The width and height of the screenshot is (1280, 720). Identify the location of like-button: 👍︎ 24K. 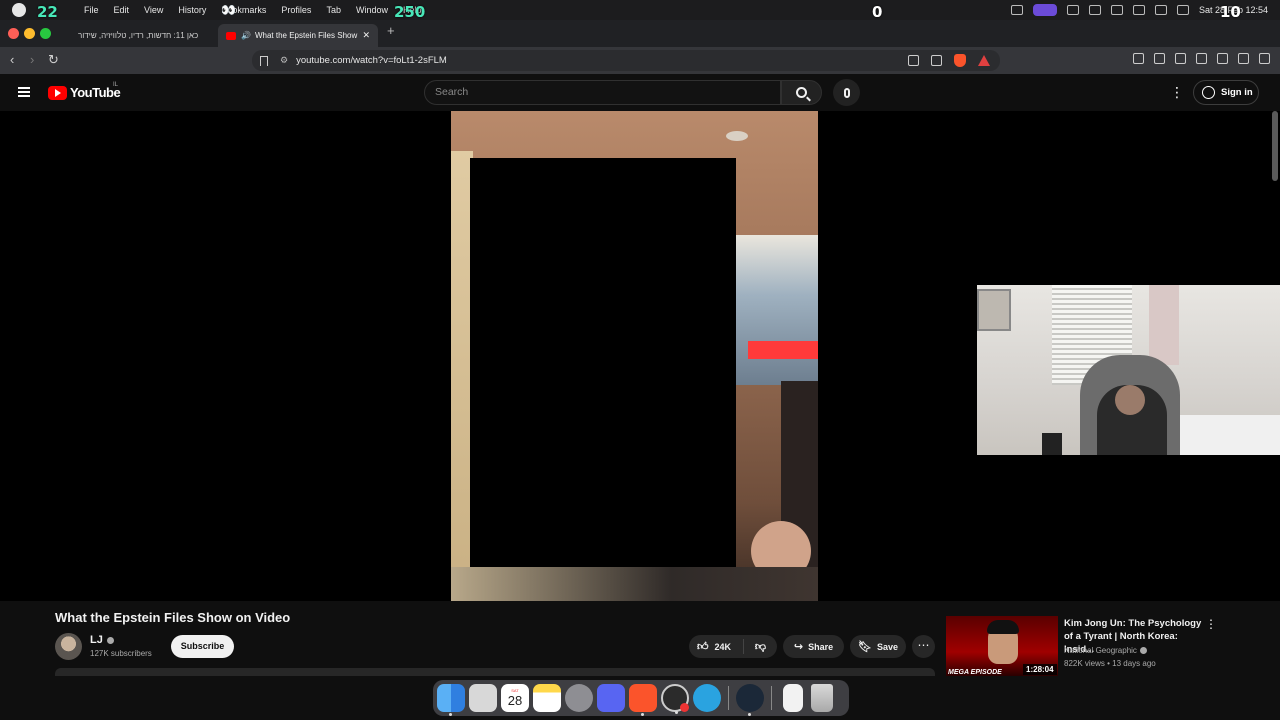
(716, 646).